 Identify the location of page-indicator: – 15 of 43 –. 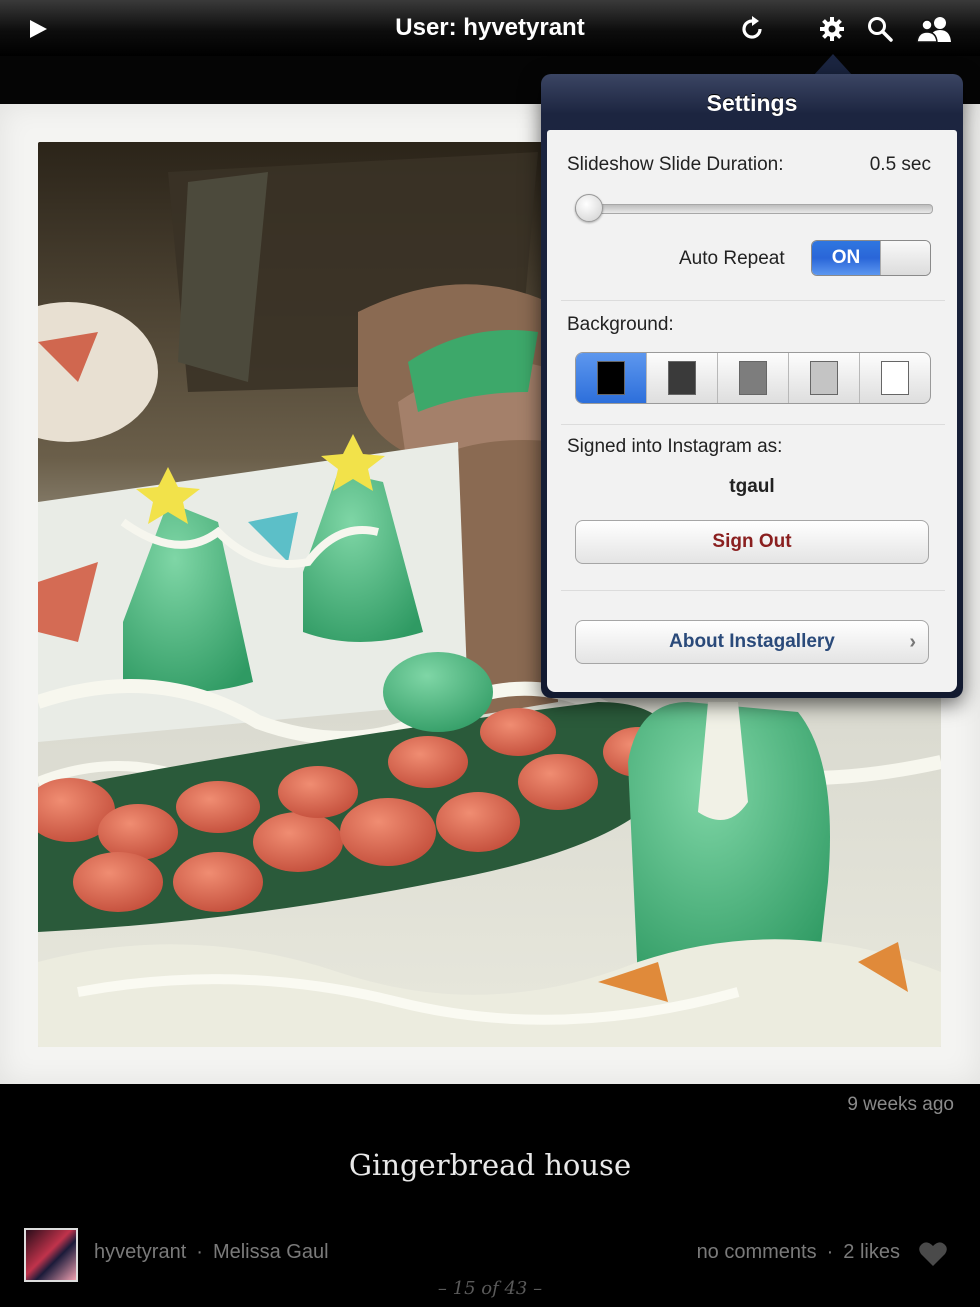
(490, 1288).